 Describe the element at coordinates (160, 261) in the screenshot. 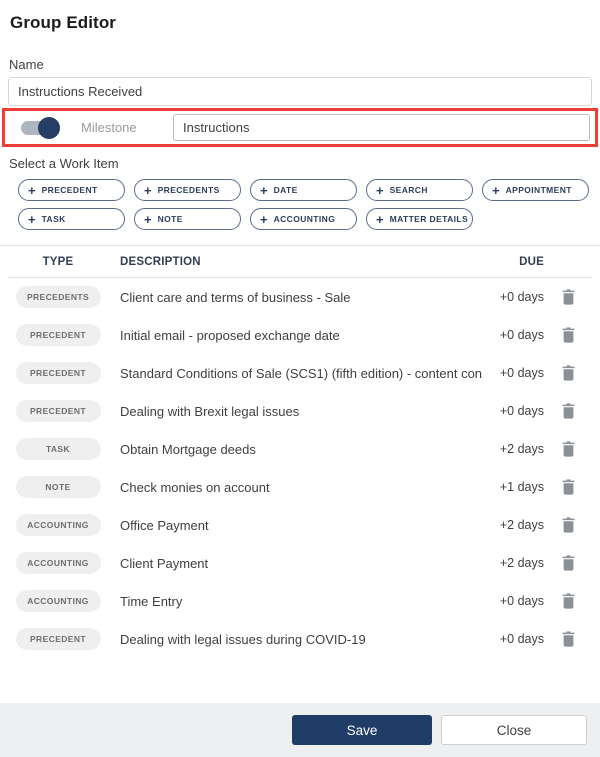

I see `column-header-description: DESCRIPTION` at that location.